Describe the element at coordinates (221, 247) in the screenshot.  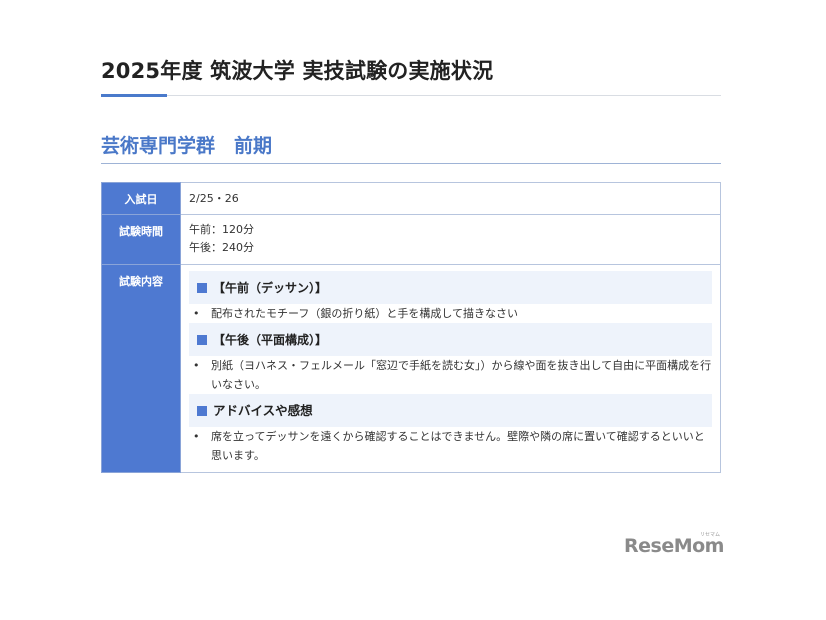
I see `exam-time-afternoon: 午後：240分` at that location.